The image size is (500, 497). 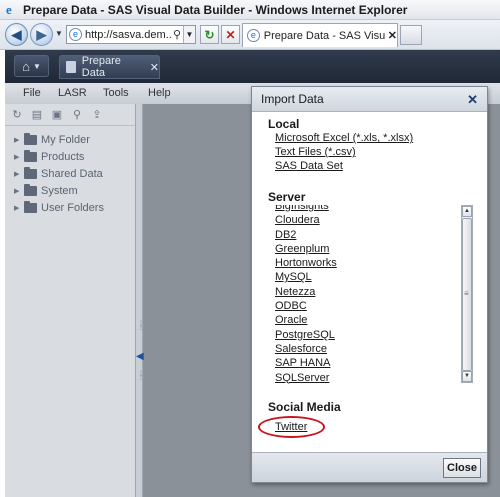 I want to click on server-item-postgresql: PostgreSQL, so click(x=374, y=335).